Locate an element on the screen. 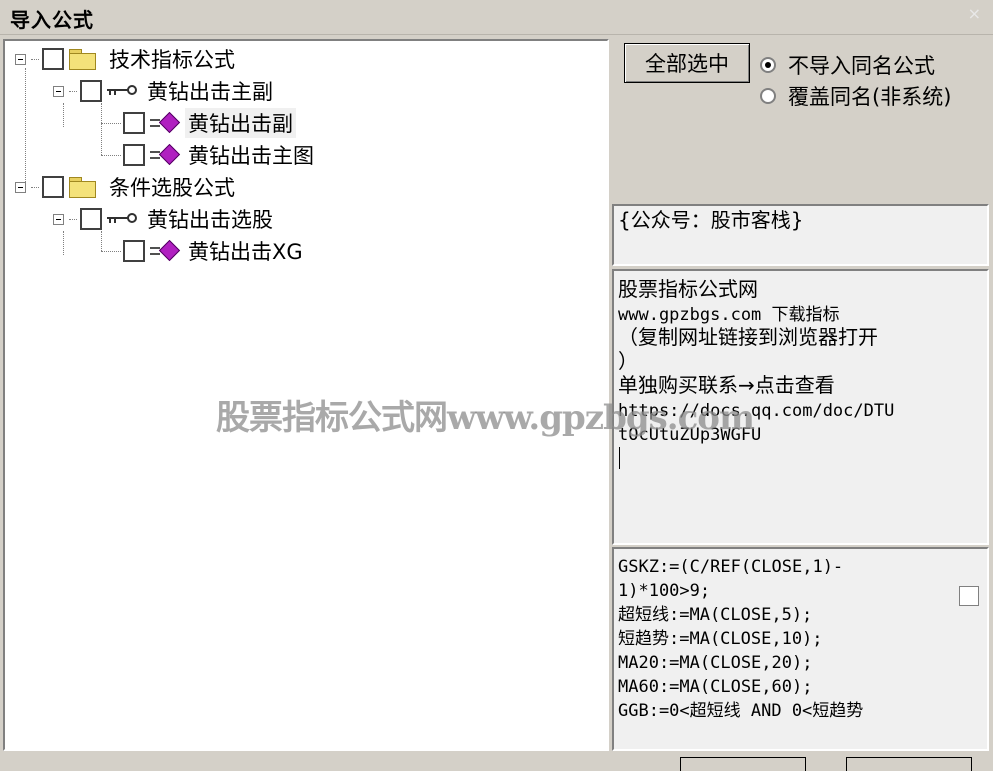 The height and width of the screenshot is (771, 993). code-line: MA60:=MA(CLOSE,60); is located at coordinates (715, 687).